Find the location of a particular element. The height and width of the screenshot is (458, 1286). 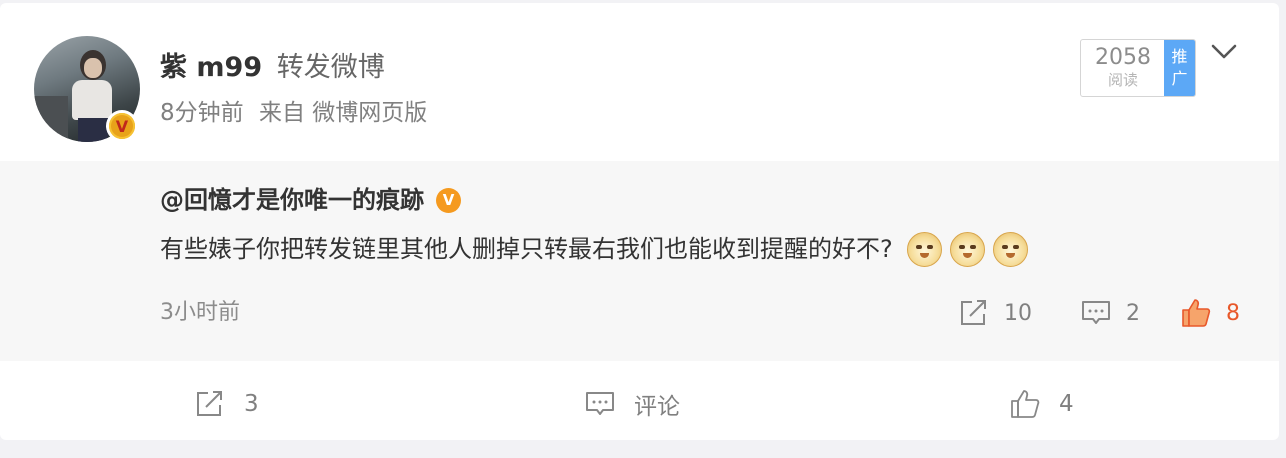

read-count: 2058 is located at coordinates (1123, 57).